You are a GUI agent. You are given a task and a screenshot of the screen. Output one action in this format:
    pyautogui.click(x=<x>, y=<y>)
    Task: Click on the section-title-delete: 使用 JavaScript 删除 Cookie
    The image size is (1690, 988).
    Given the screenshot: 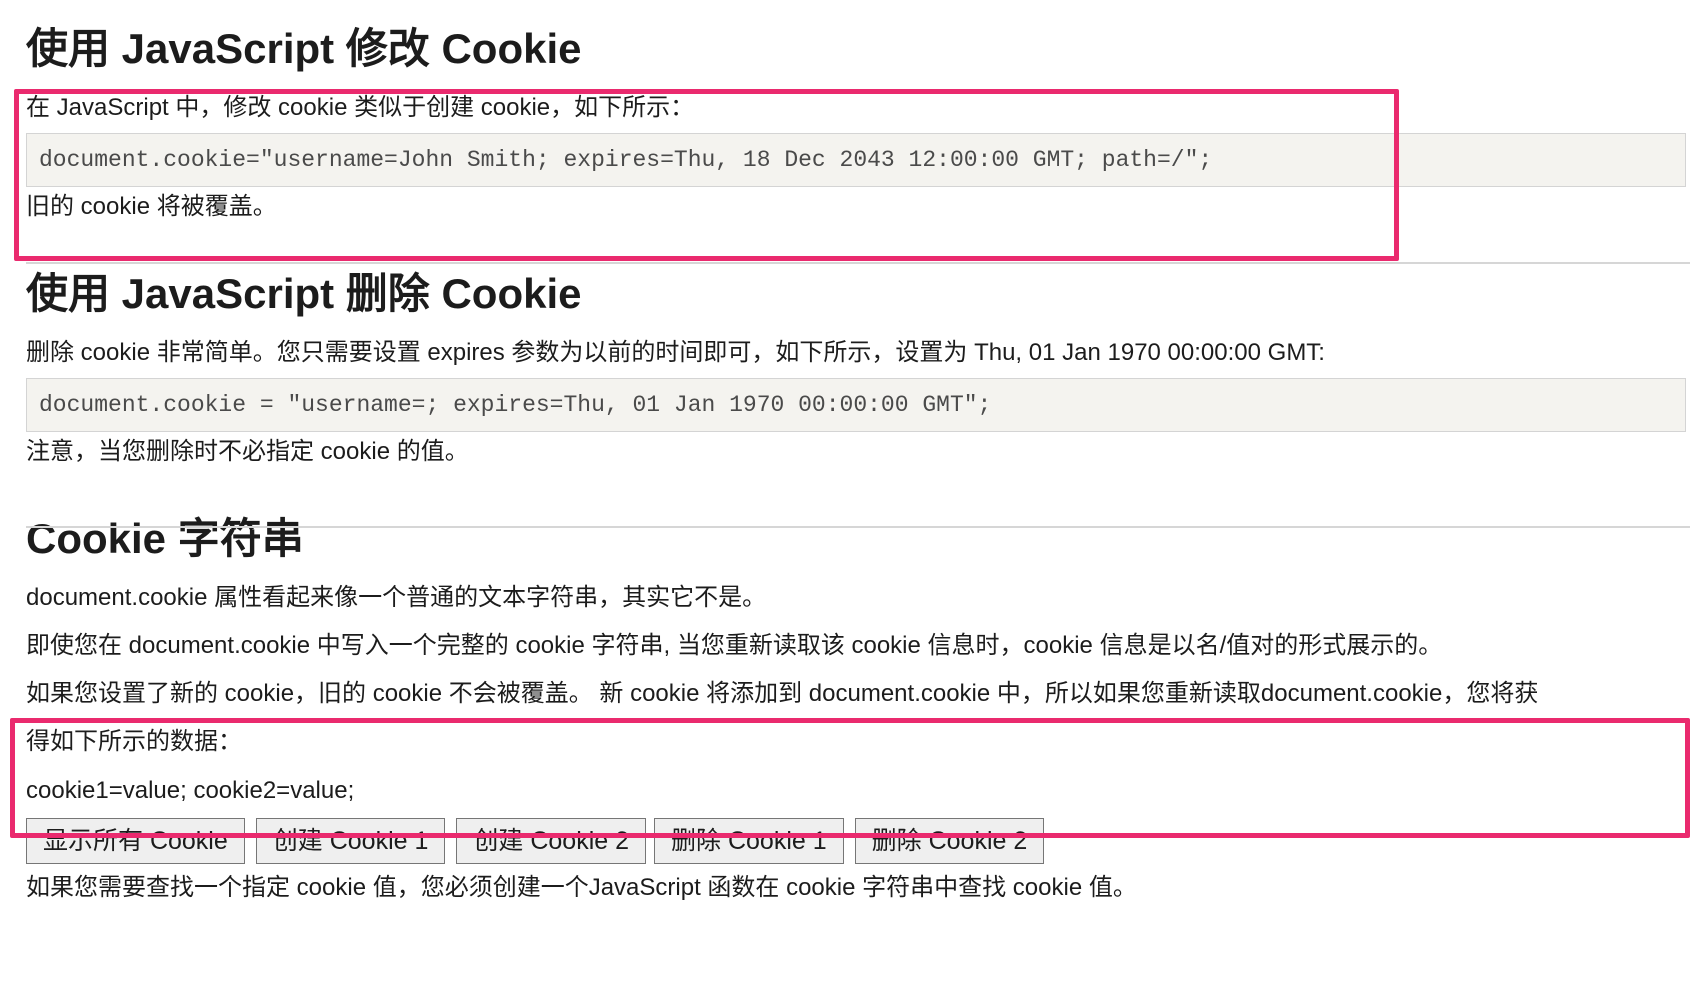 What is the action you would take?
    pyautogui.click(x=304, y=293)
    